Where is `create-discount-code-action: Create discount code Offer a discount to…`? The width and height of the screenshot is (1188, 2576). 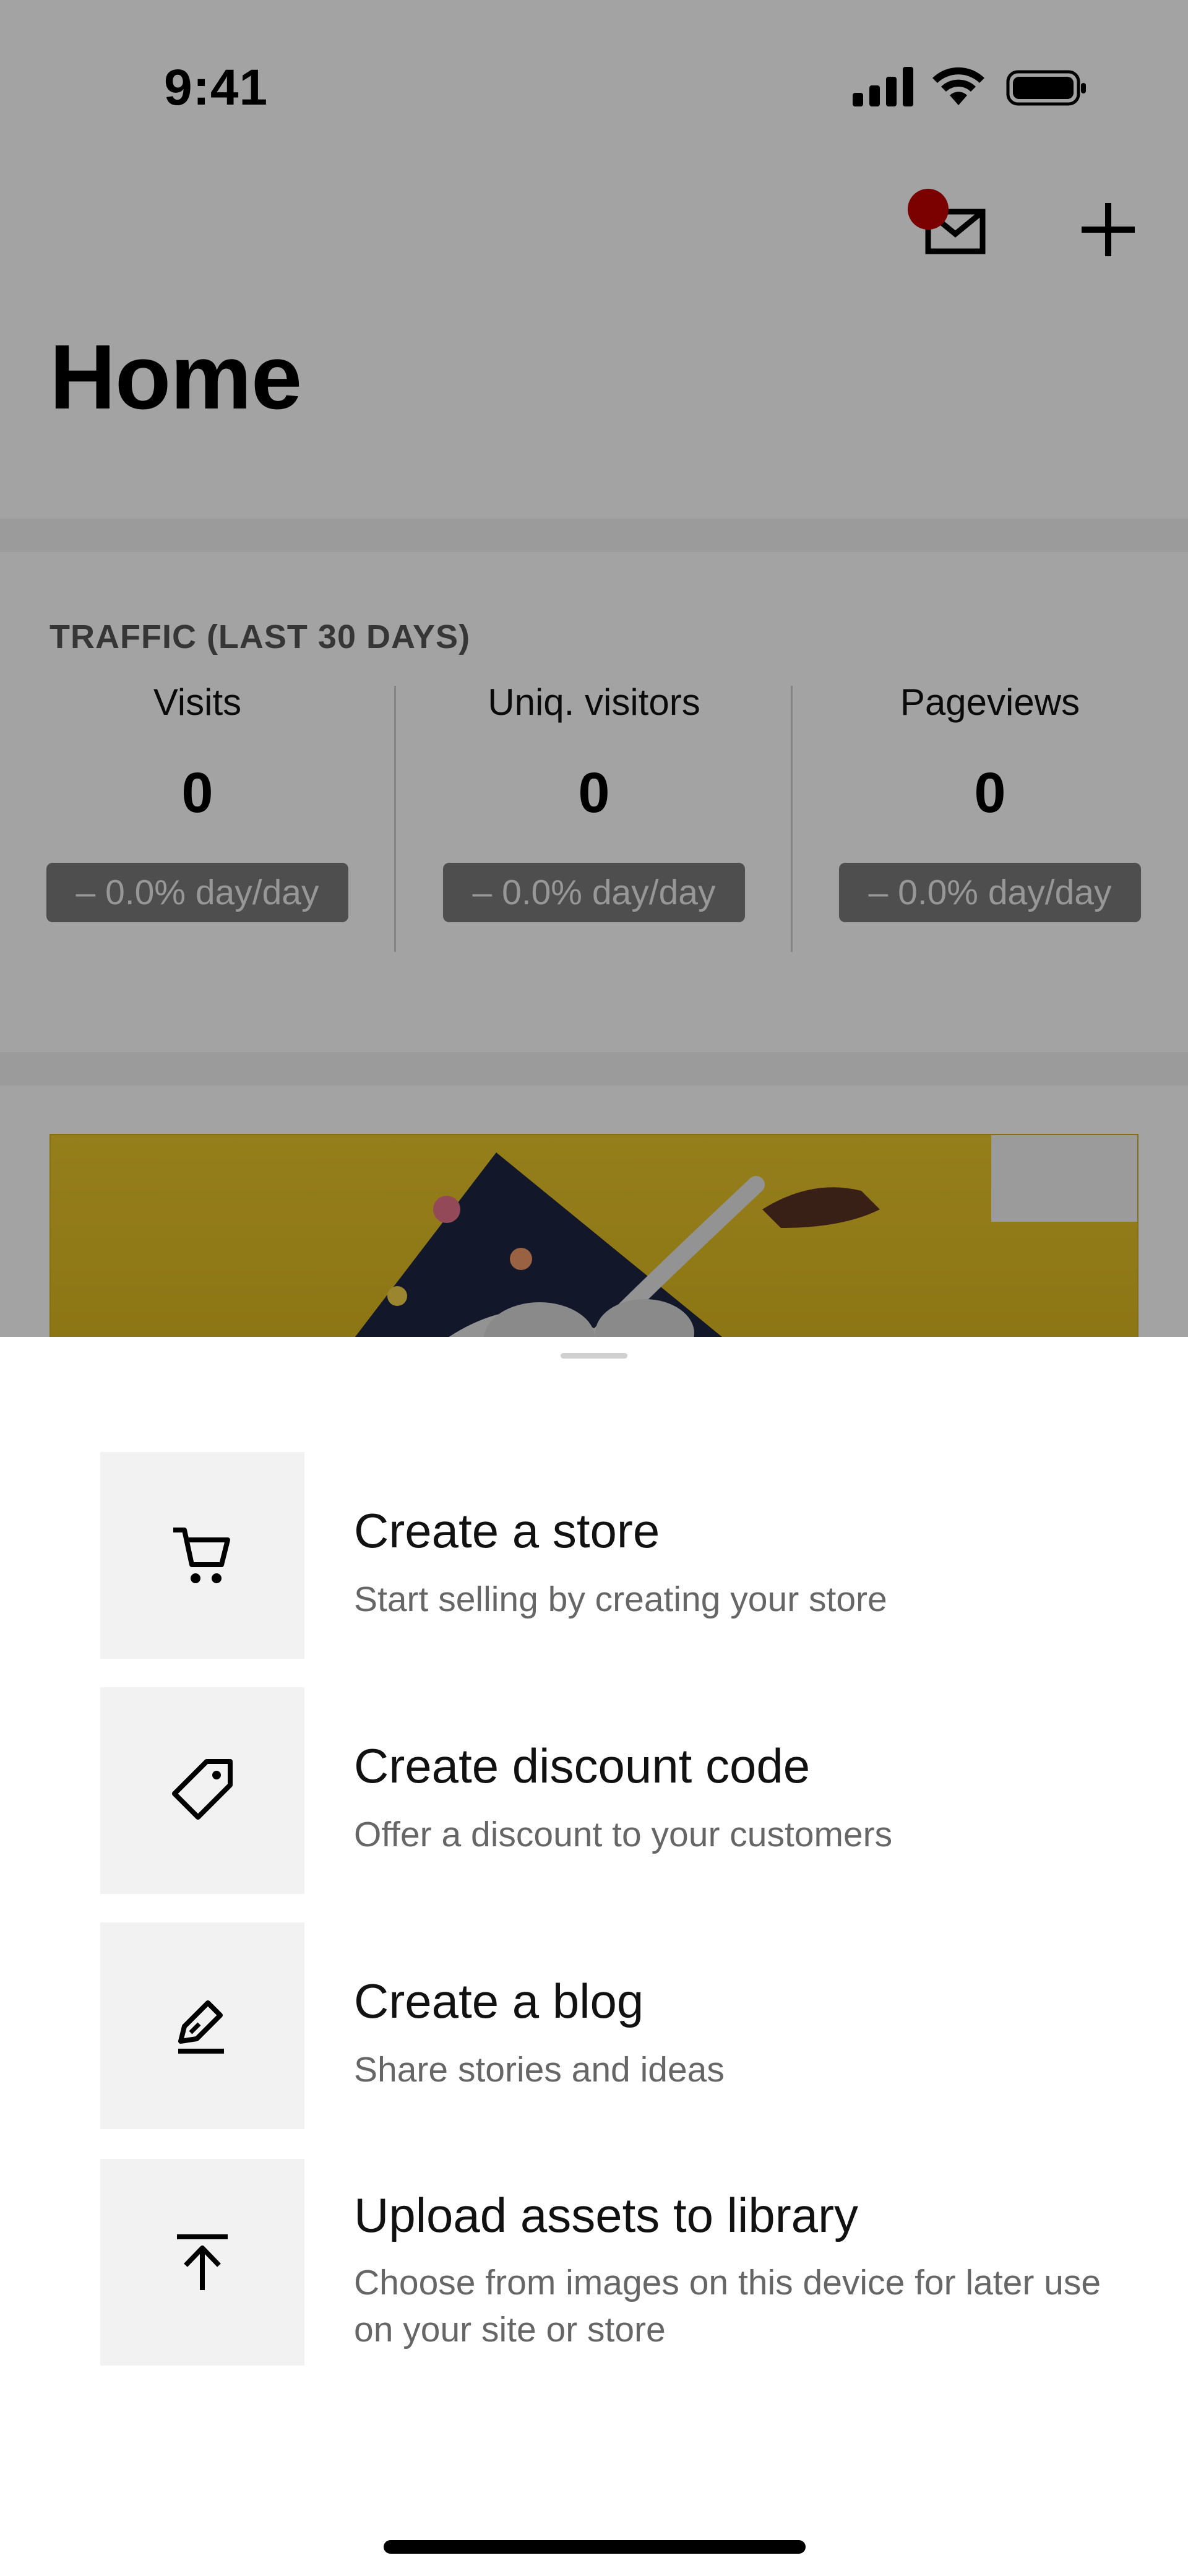
create-discount-code-action: Create discount code Offer a discount to… is located at coordinates (626, 1790).